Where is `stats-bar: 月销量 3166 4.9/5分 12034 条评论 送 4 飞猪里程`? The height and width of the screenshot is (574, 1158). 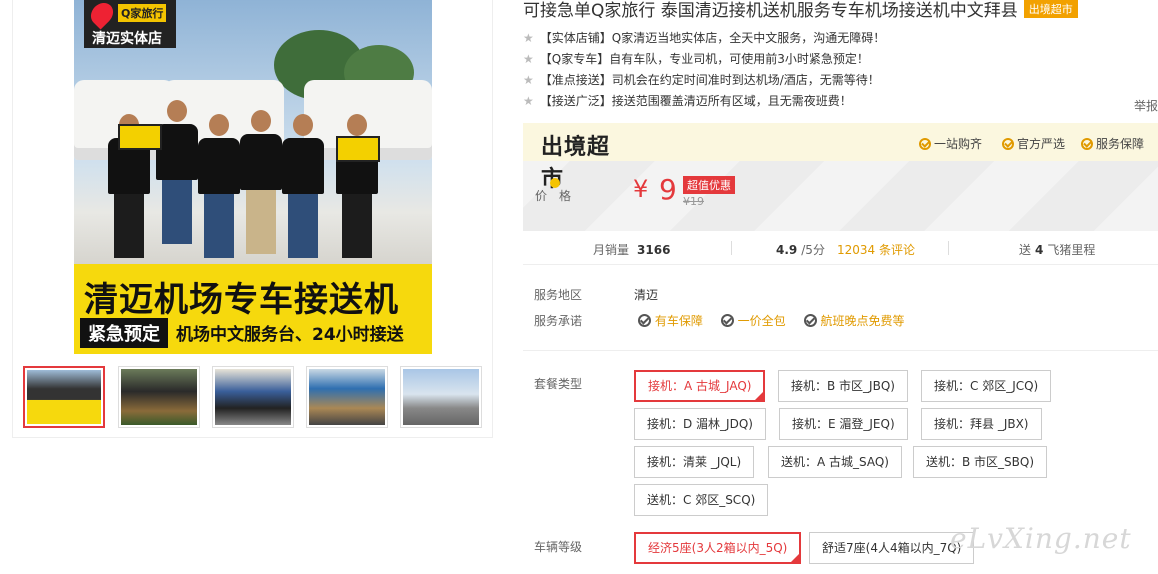 stats-bar: 月销量 3166 4.9/5分 12034 条评论 送 4 飞猪里程 is located at coordinates (840, 248).